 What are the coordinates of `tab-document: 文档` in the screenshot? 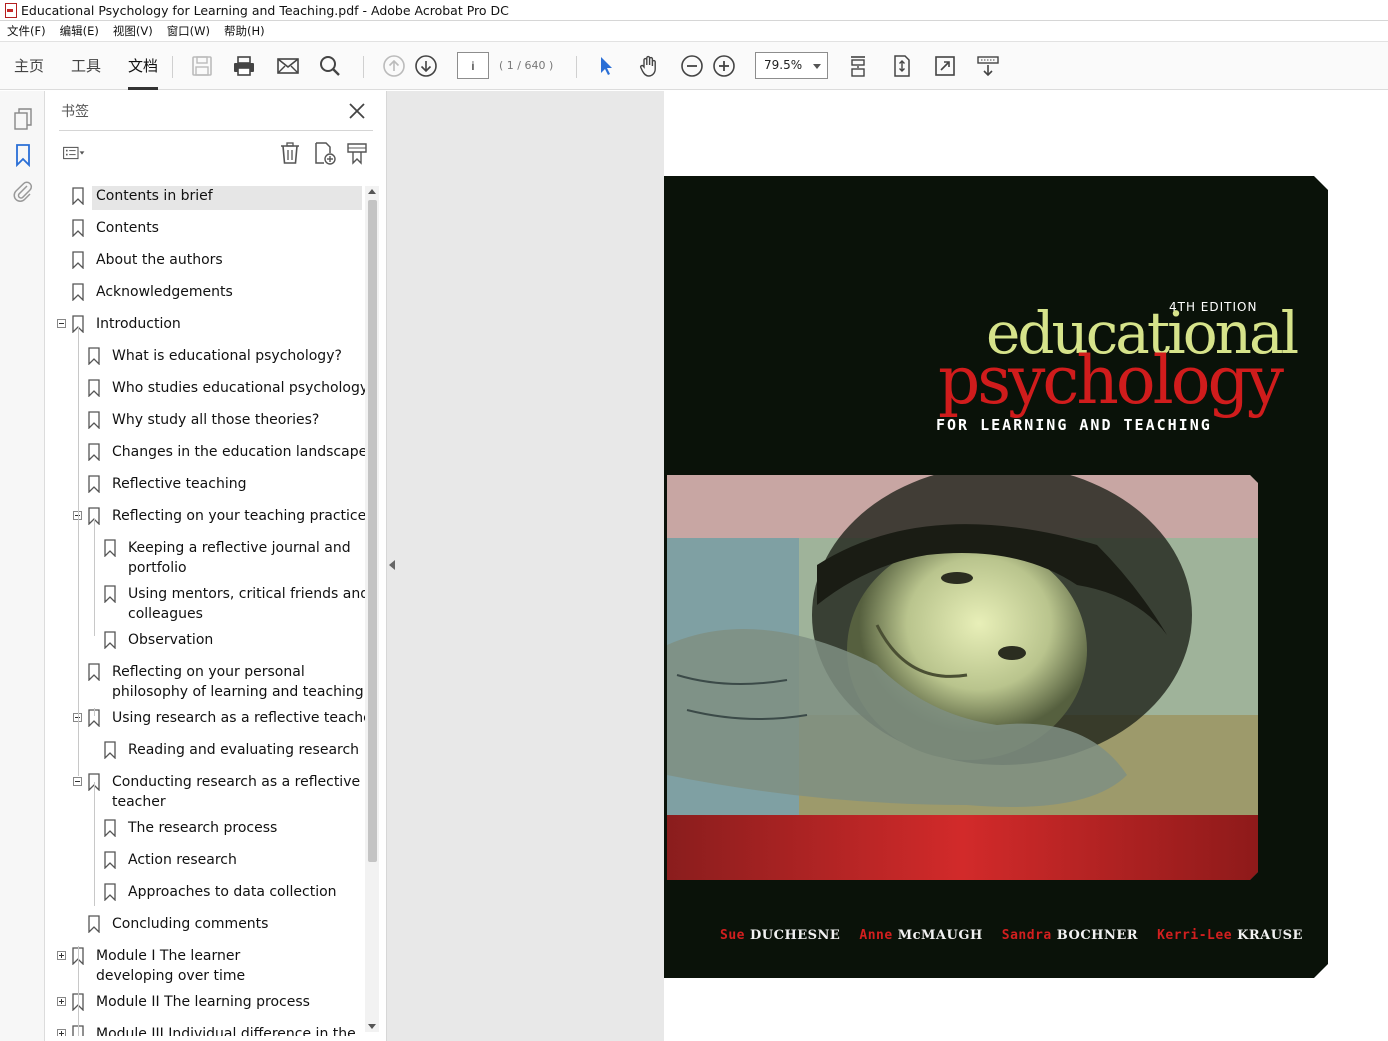 It's located at (143, 66).